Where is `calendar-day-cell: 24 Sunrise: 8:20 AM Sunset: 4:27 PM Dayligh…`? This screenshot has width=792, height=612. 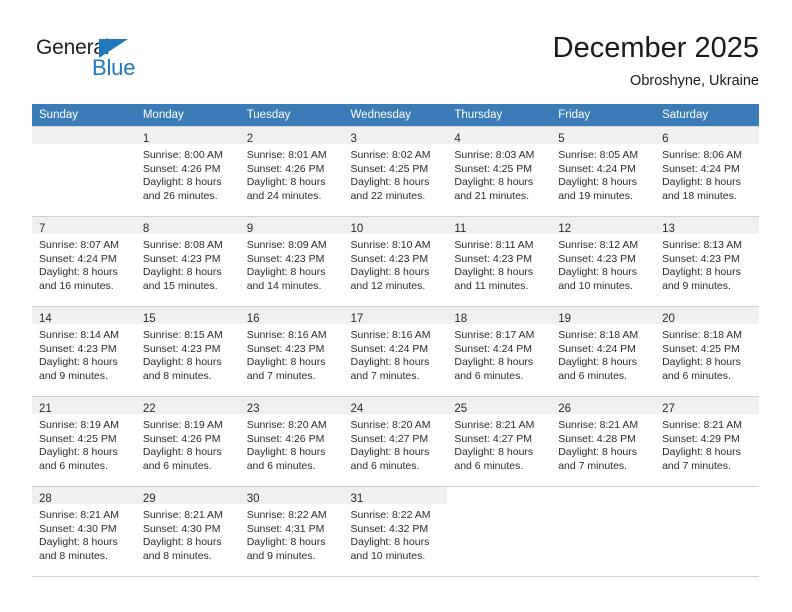 calendar-day-cell: 24 Sunrise: 8:20 AM Sunset: 4:27 PM Dayligh… is located at coordinates (395, 441).